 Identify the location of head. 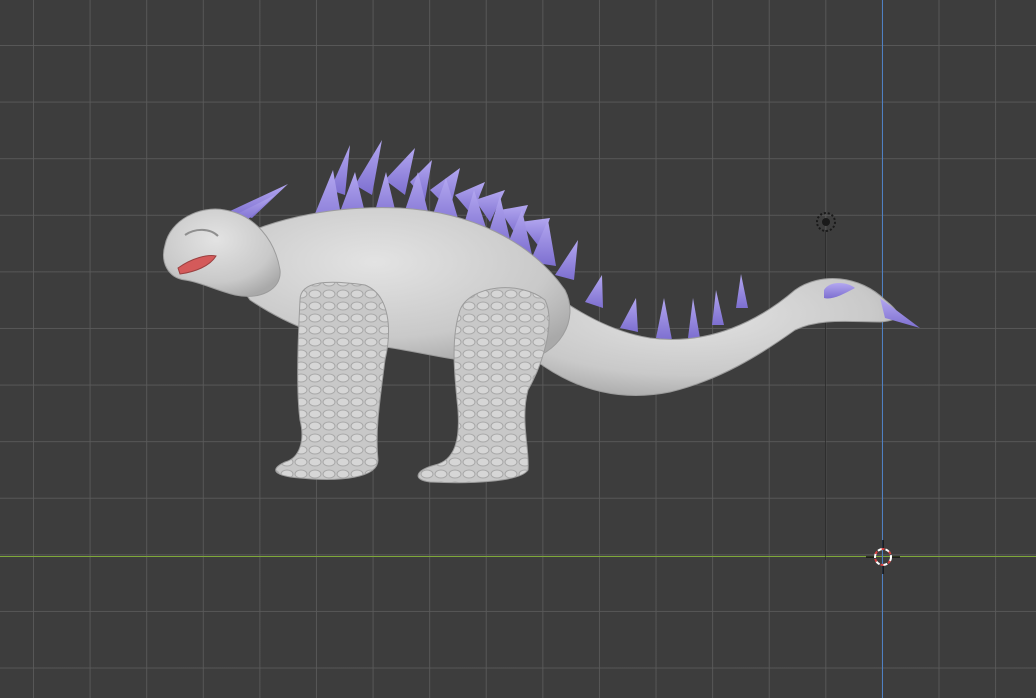
(222, 252).